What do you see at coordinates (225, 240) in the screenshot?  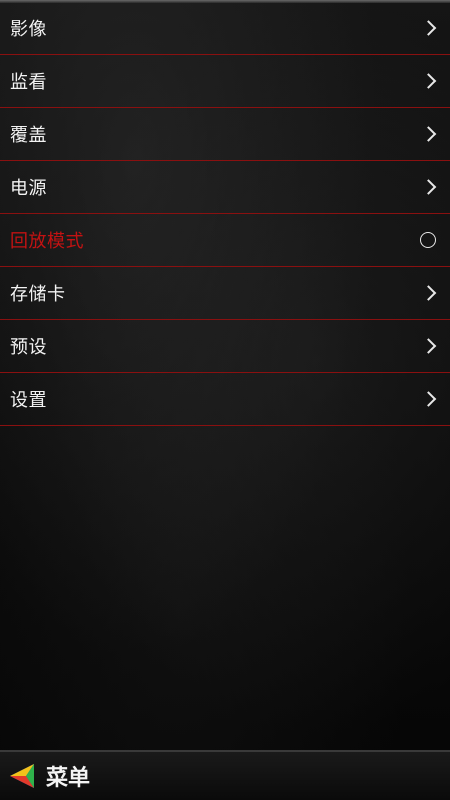 I see `menu-item-playback-mode: 回放模式` at bounding box center [225, 240].